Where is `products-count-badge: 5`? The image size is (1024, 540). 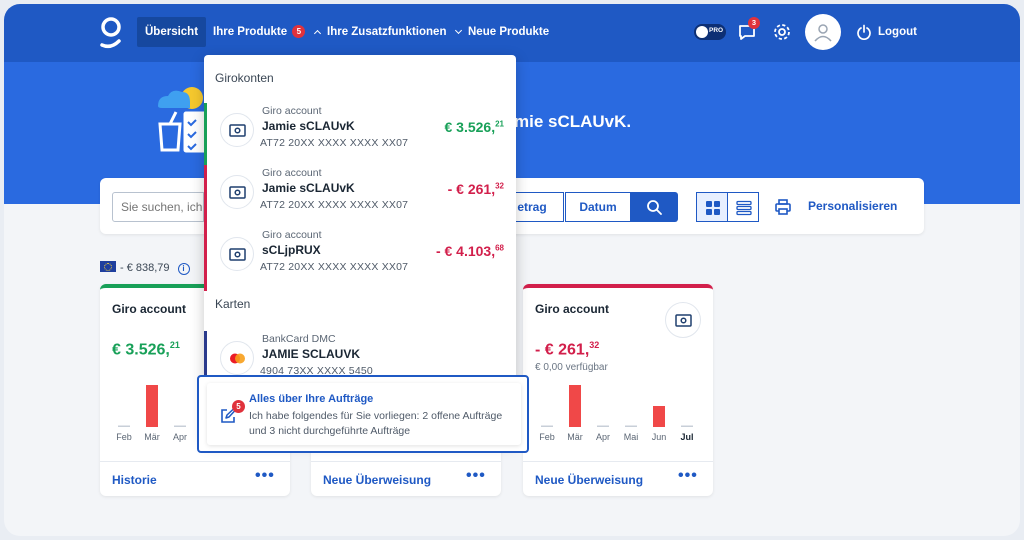
products-count-badge: 5 is located at coordinates (299, 31).